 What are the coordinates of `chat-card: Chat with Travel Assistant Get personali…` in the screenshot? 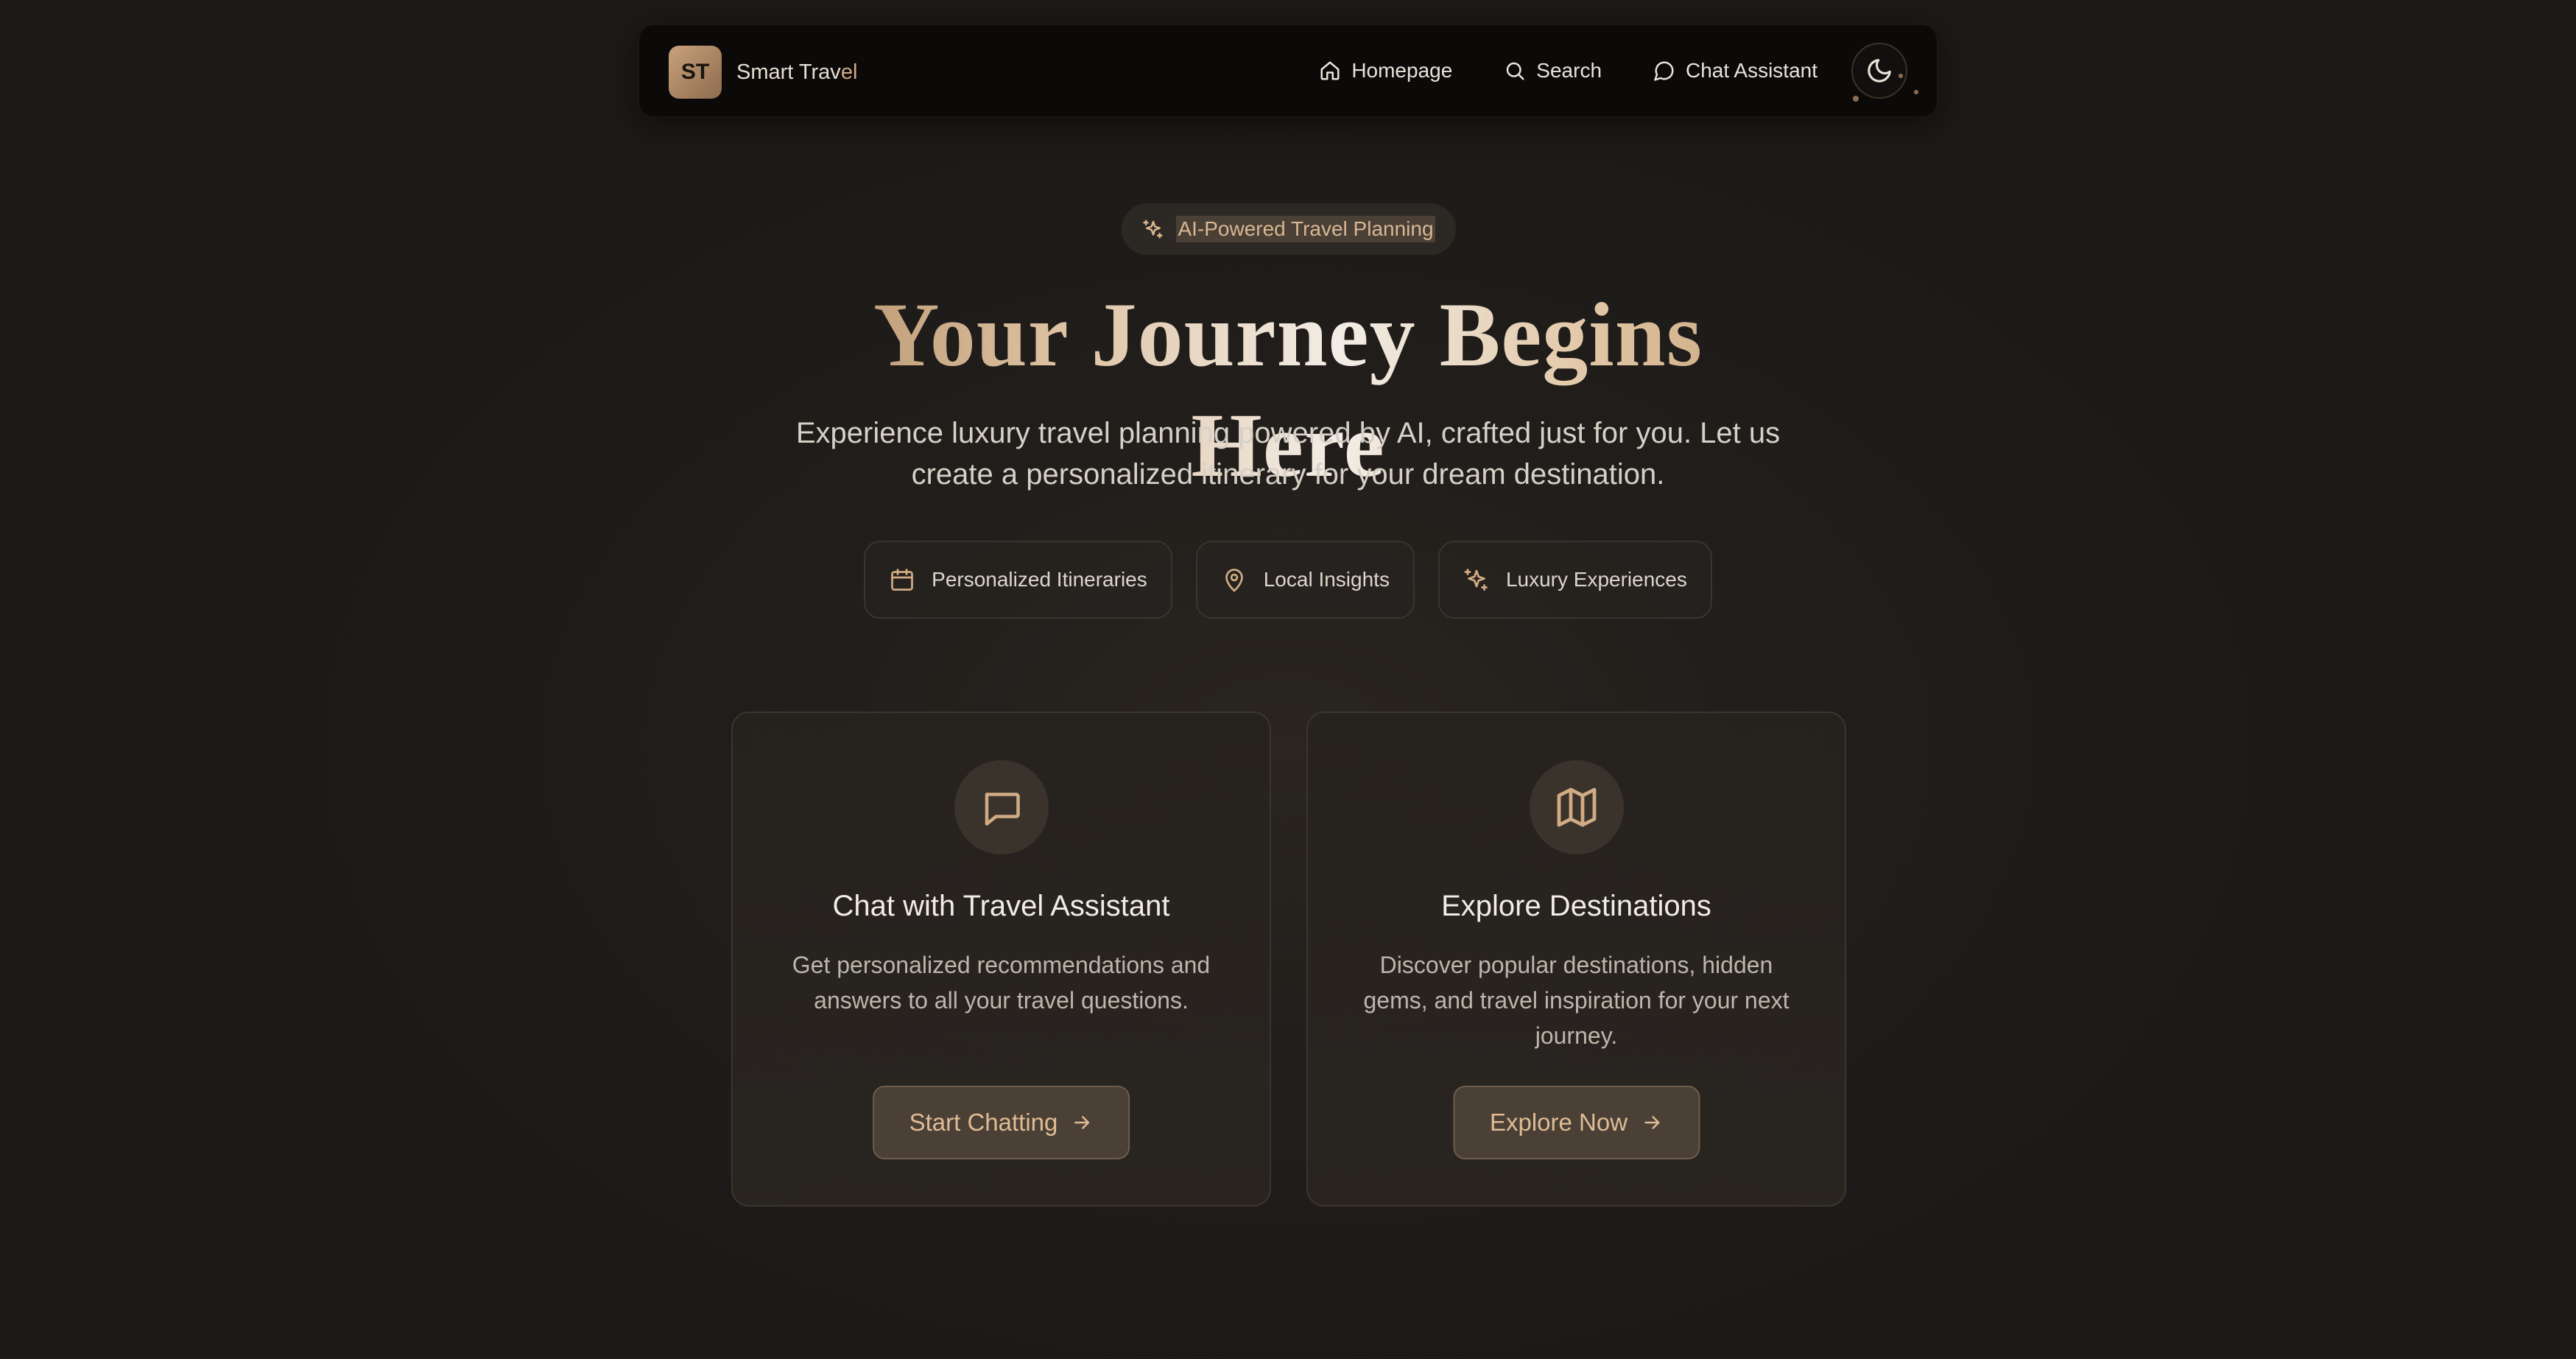 It's located at (1001, 960).